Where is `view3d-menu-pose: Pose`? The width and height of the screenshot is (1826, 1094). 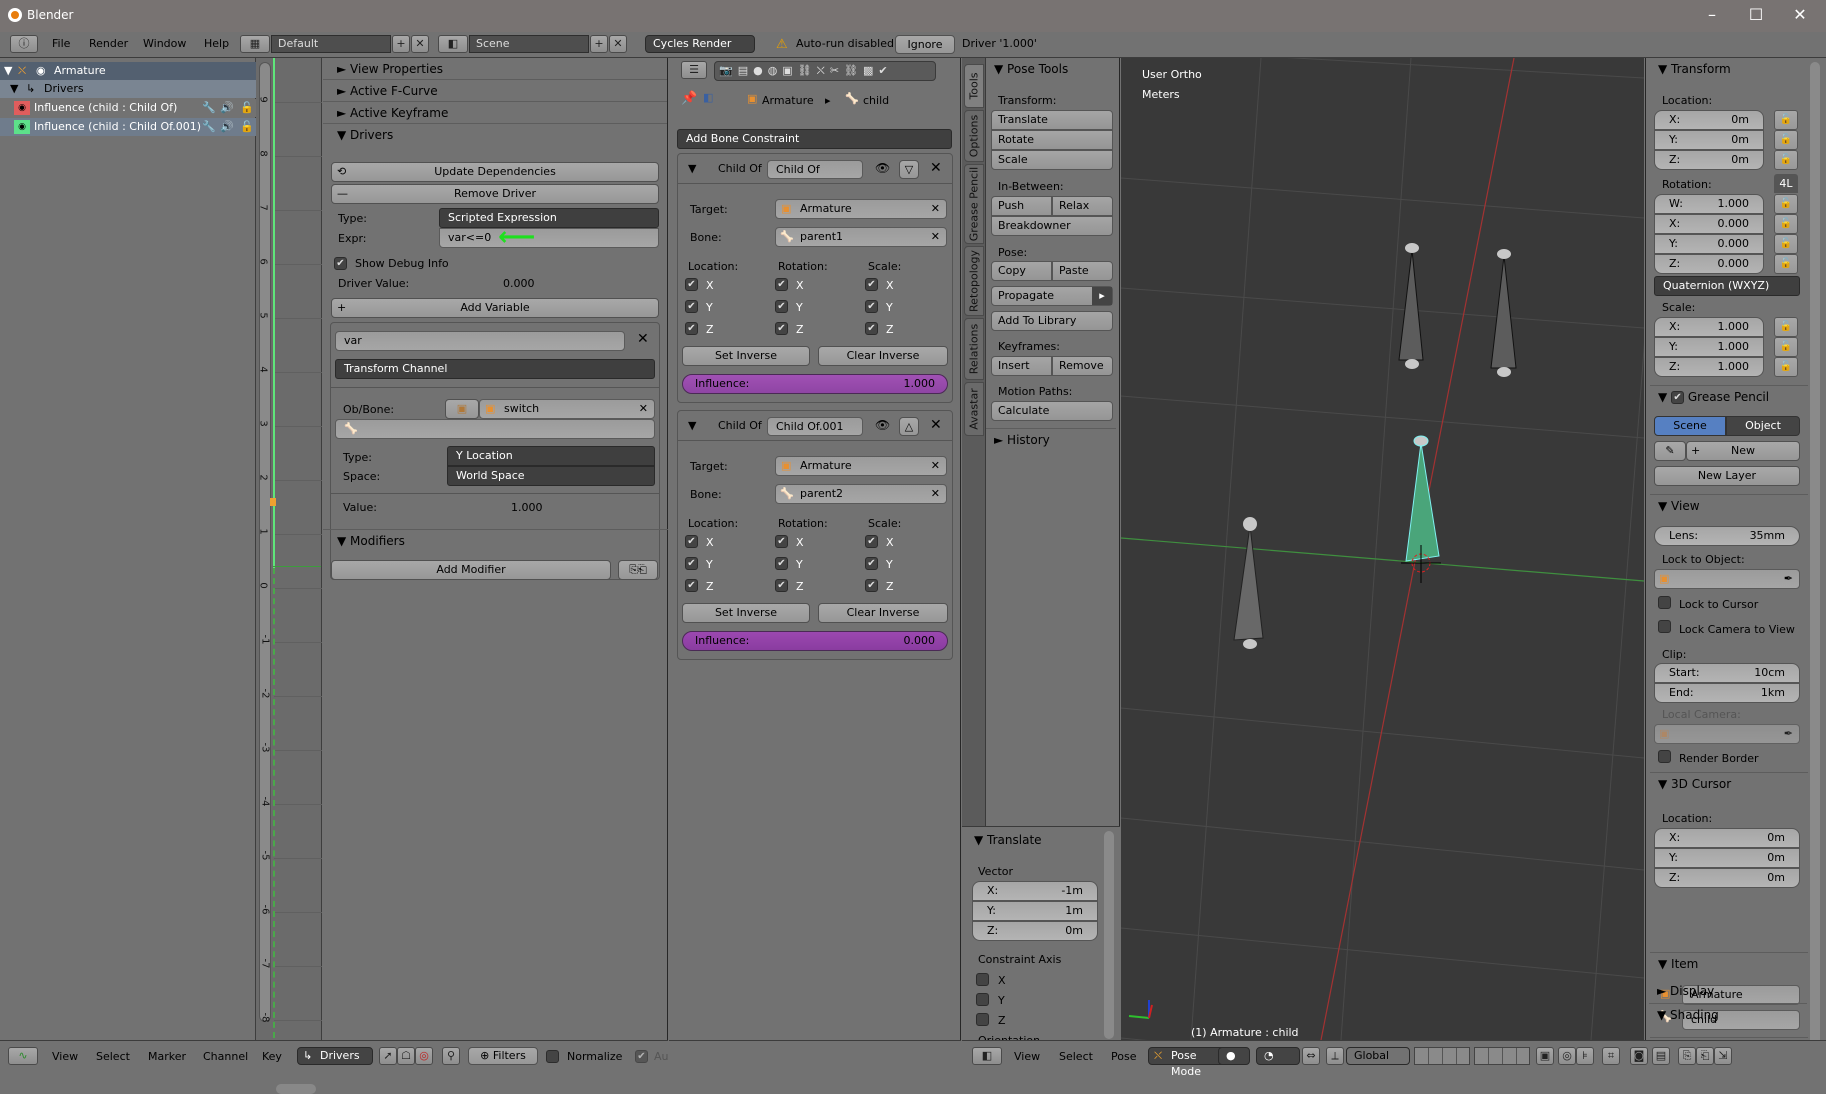
view3d-menu-pose: Pose is located at coordinates (1123, 1056).